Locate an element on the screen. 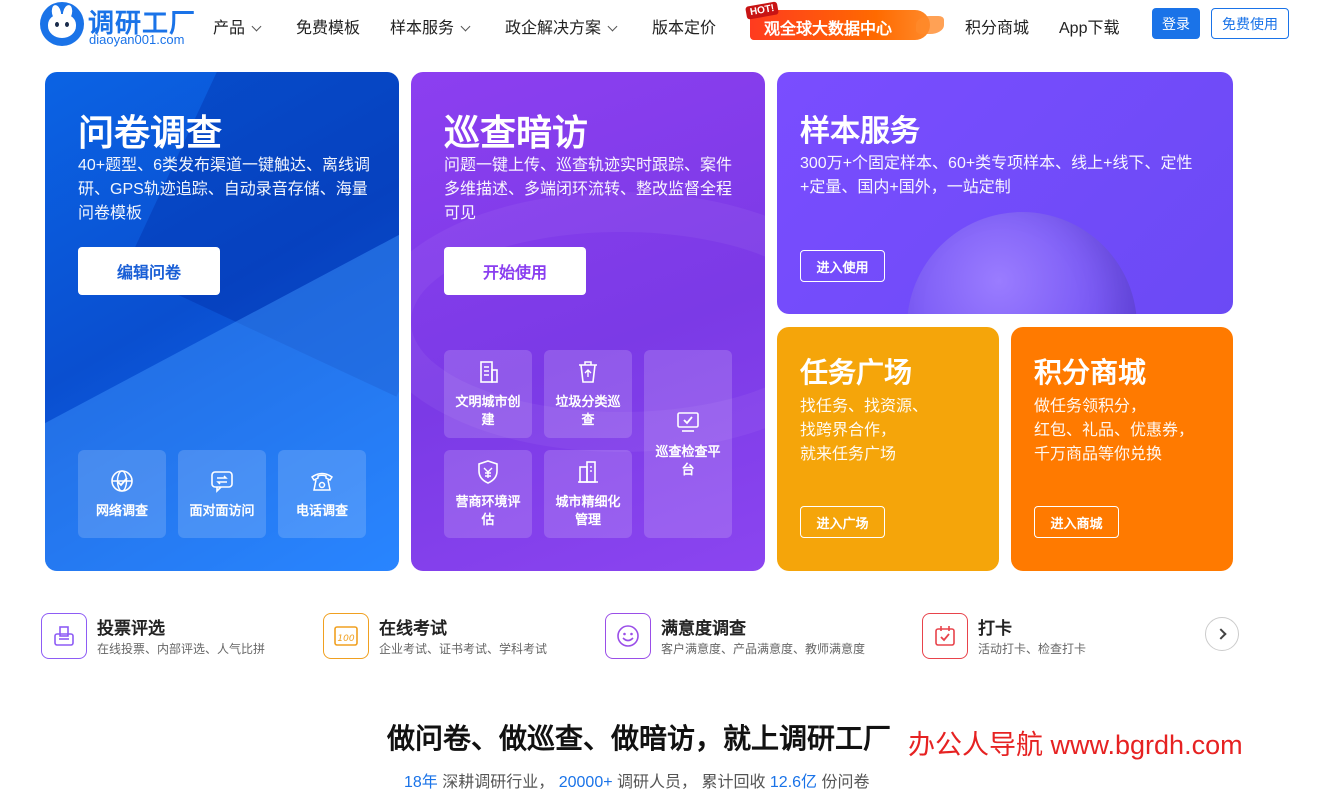 This screenshot has height=800, width=1317. exam-score-icon: 100 is located at coordinates (346, 636).